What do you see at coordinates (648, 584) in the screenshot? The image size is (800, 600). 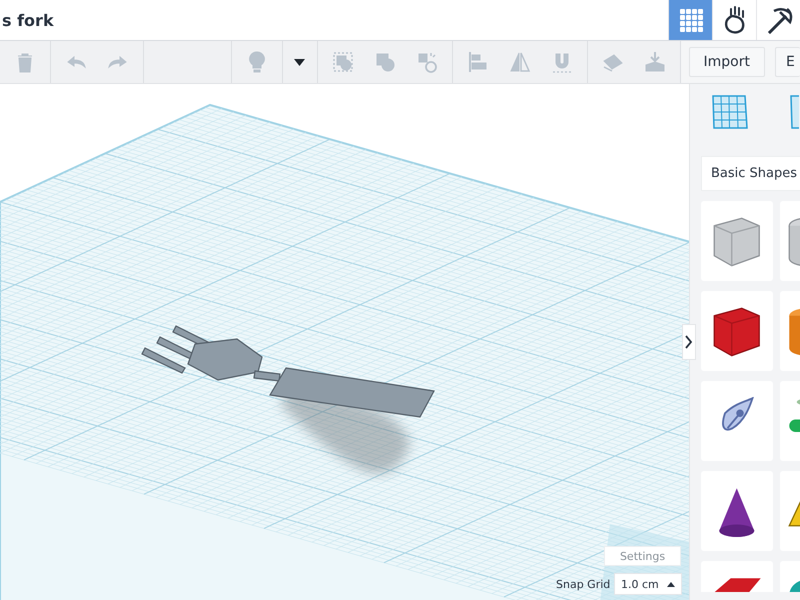 I see `snap-grid-select: 1.0 cm` at bounding box center [648, 584].